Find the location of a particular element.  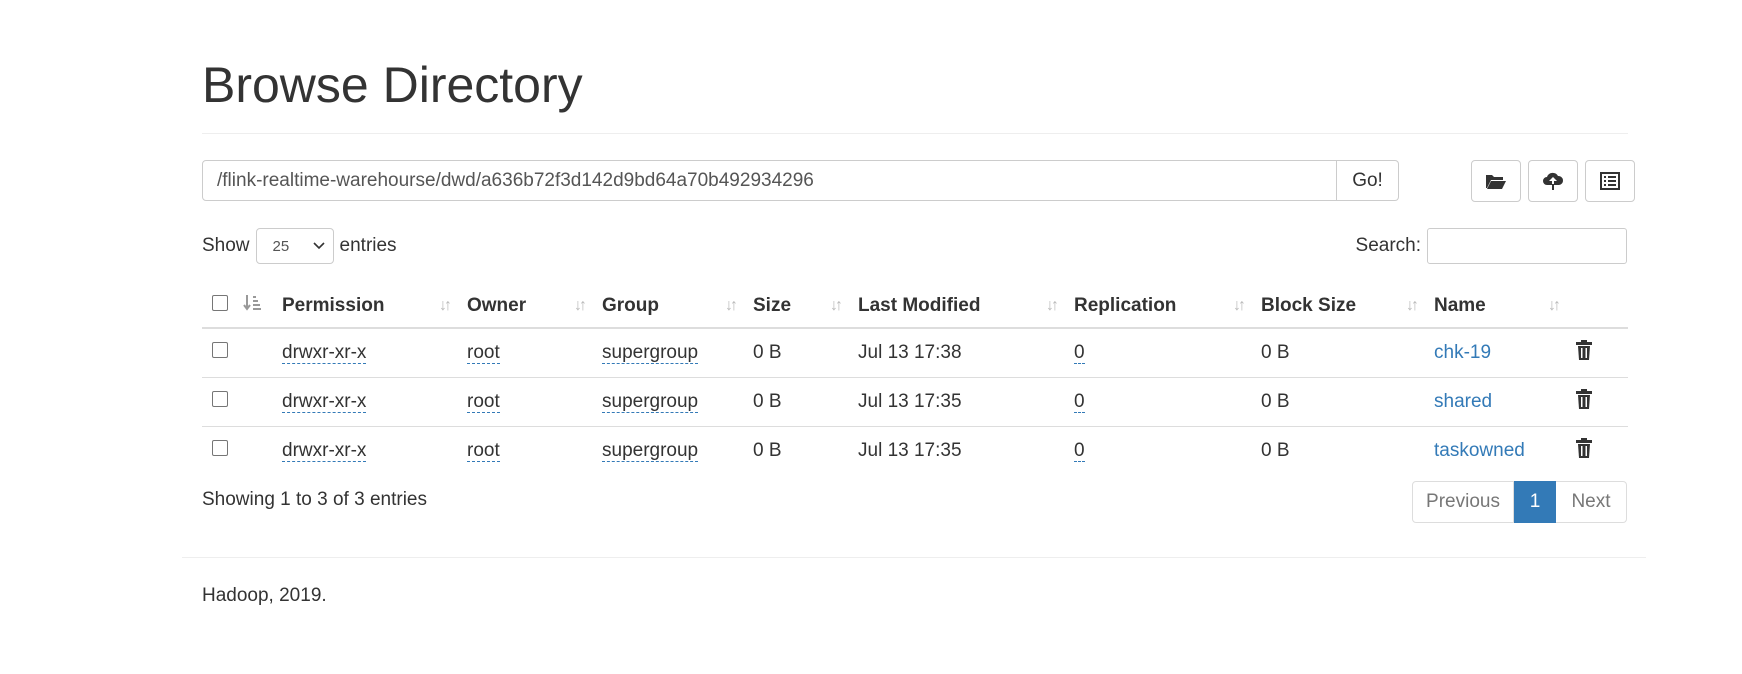

footer-text: Hadoop, 2019. is located at coordinates (264, 595).